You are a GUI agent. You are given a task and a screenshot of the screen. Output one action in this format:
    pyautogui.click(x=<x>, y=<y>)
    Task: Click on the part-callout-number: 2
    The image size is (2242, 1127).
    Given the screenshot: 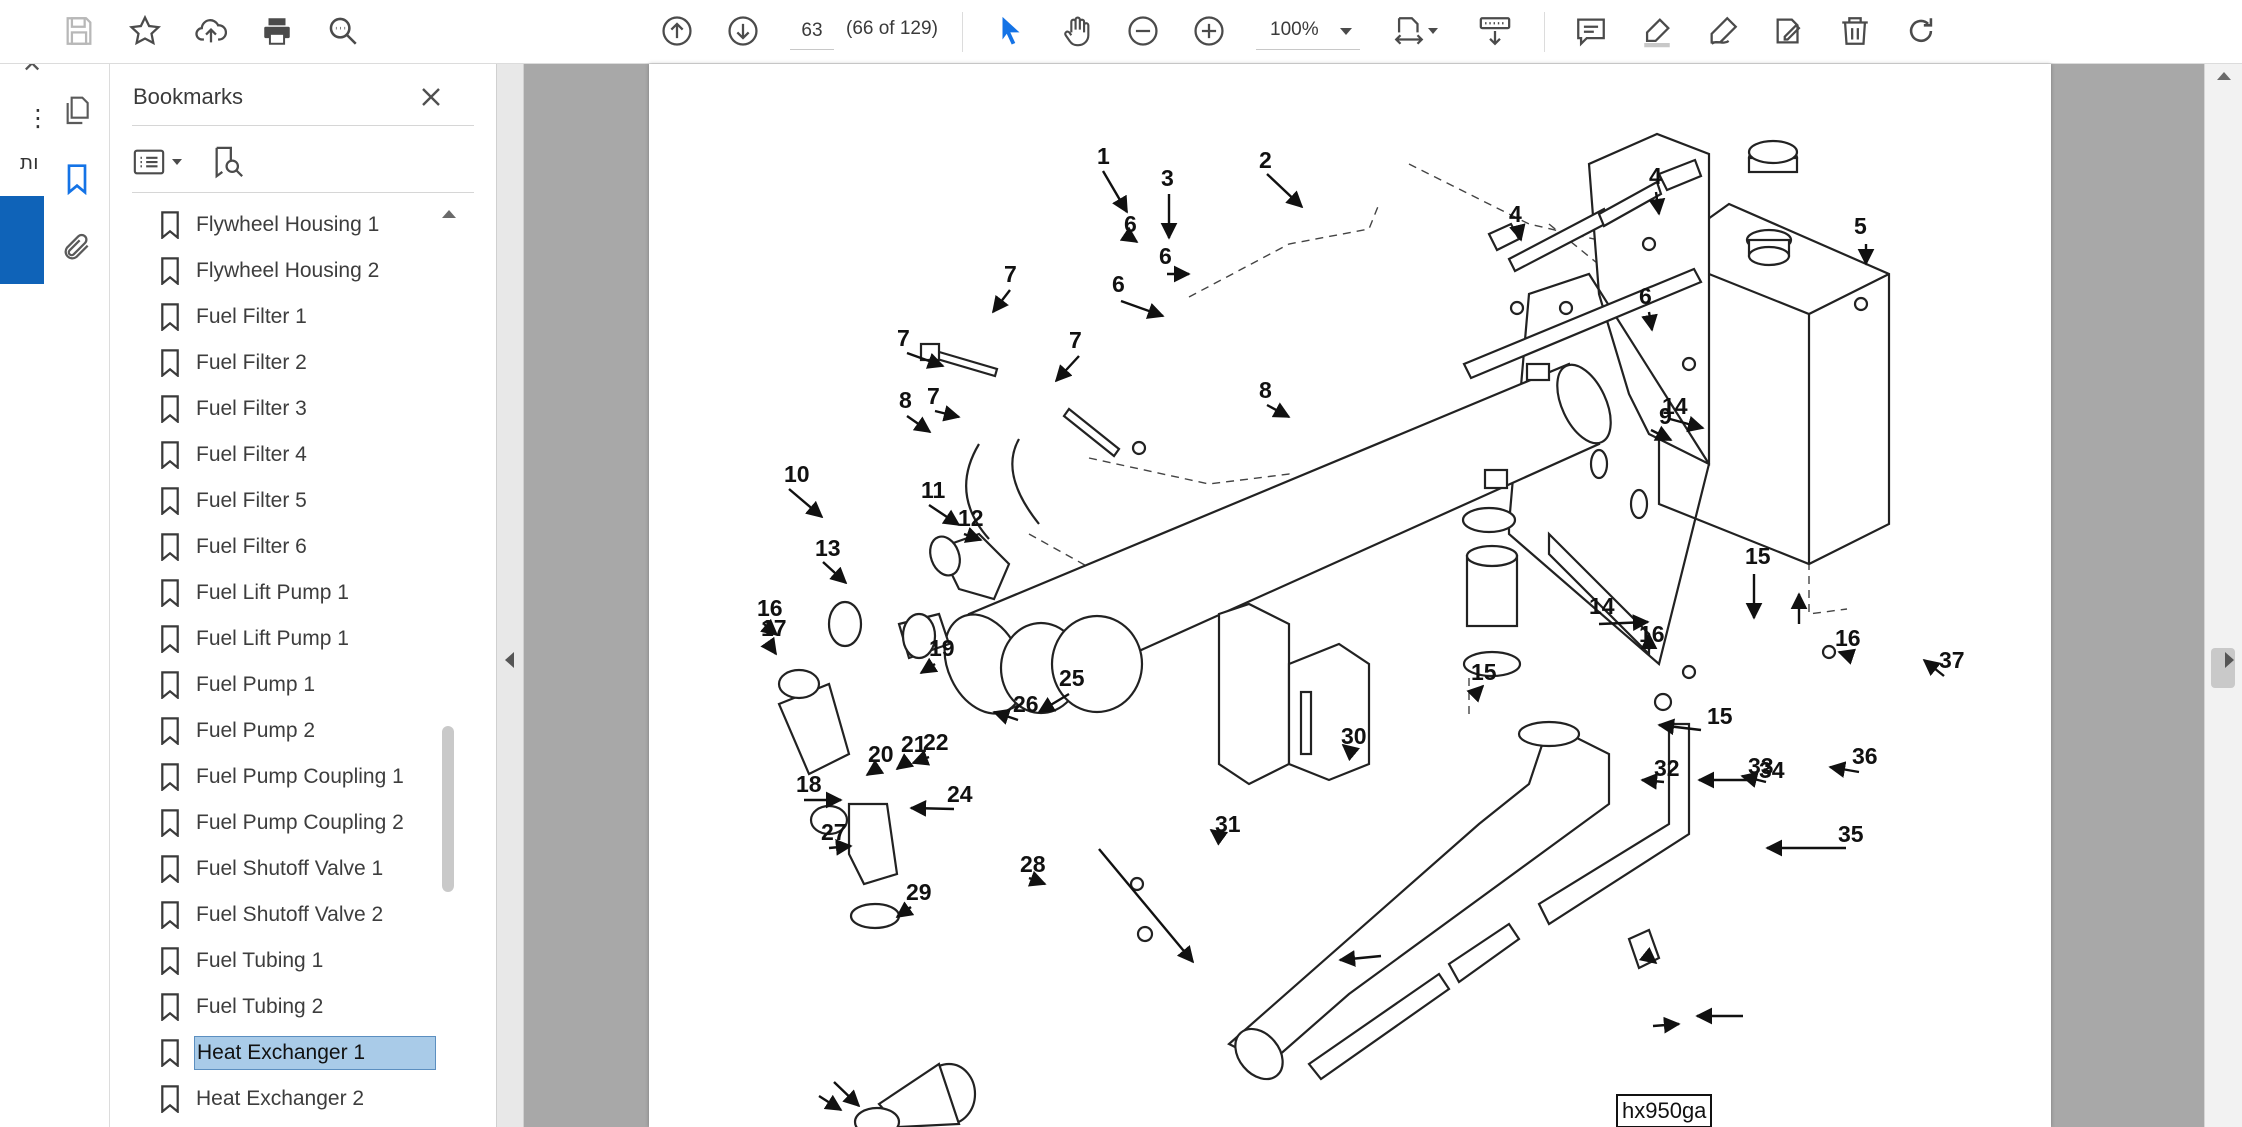 What is the action you would take?
    pyautogui.click(x=1265, y=160)
    